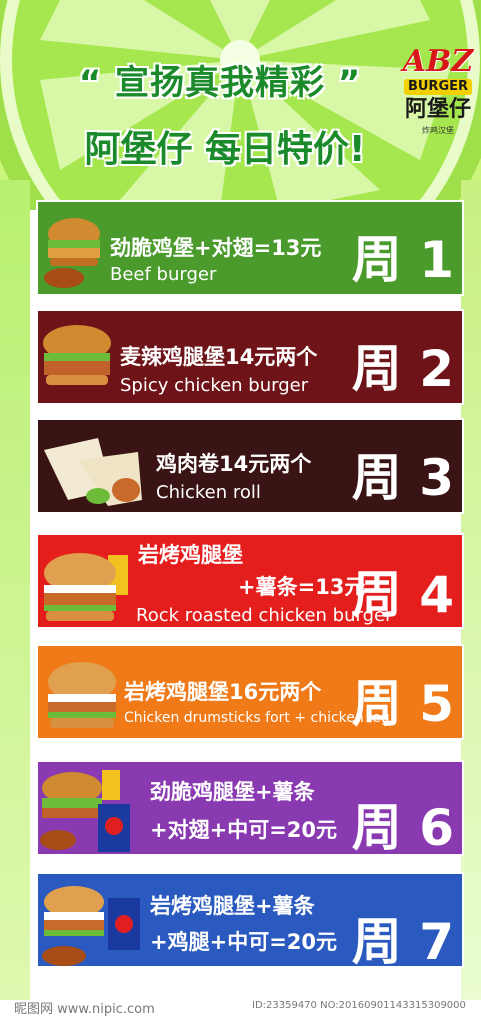 Image resolution: width=481 pixels, height=1024 pixels. What do you see at coordinates (471, 590) in the screenshot?
I see `right-green-strip` at bounding box center [471, 590].